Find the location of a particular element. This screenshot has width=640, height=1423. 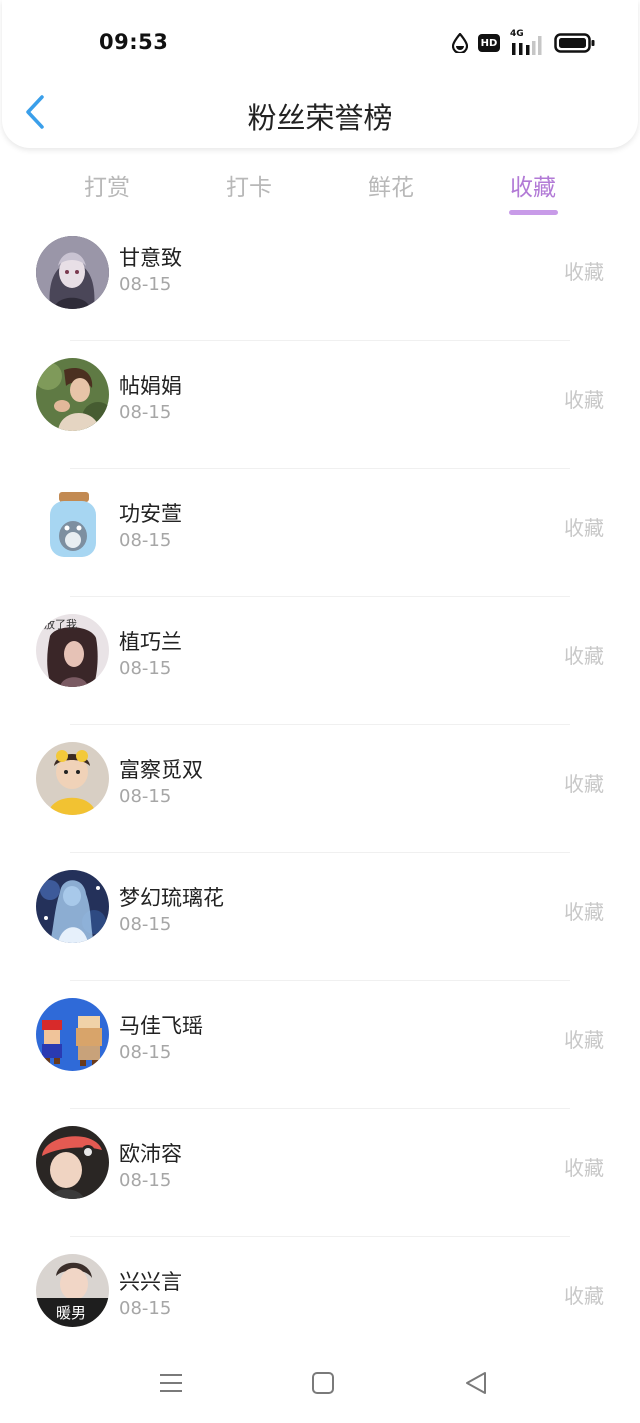

fan-name: 兴兴言 is located at coordinates (150, 1282).